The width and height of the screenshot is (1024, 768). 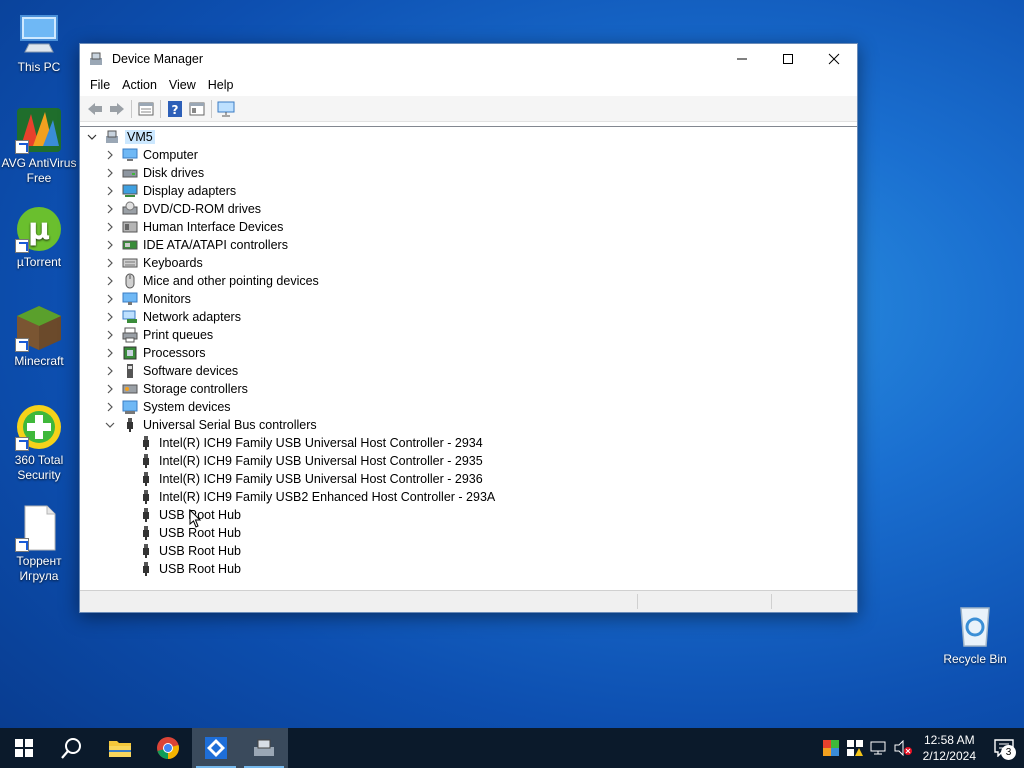 What do you see at coordinates (1004, 748) in the screenshot?
I see `notification-center-button: 3` at bounding box center [1004, 748].